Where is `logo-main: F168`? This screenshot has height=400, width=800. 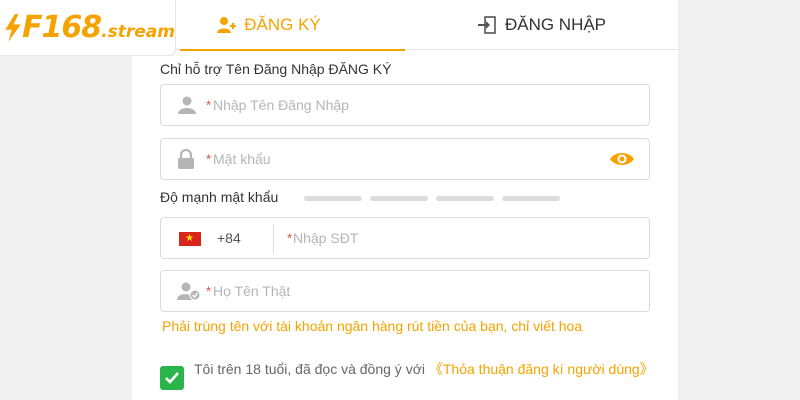
logo-main: F168 is located at coordinates (62, 27).